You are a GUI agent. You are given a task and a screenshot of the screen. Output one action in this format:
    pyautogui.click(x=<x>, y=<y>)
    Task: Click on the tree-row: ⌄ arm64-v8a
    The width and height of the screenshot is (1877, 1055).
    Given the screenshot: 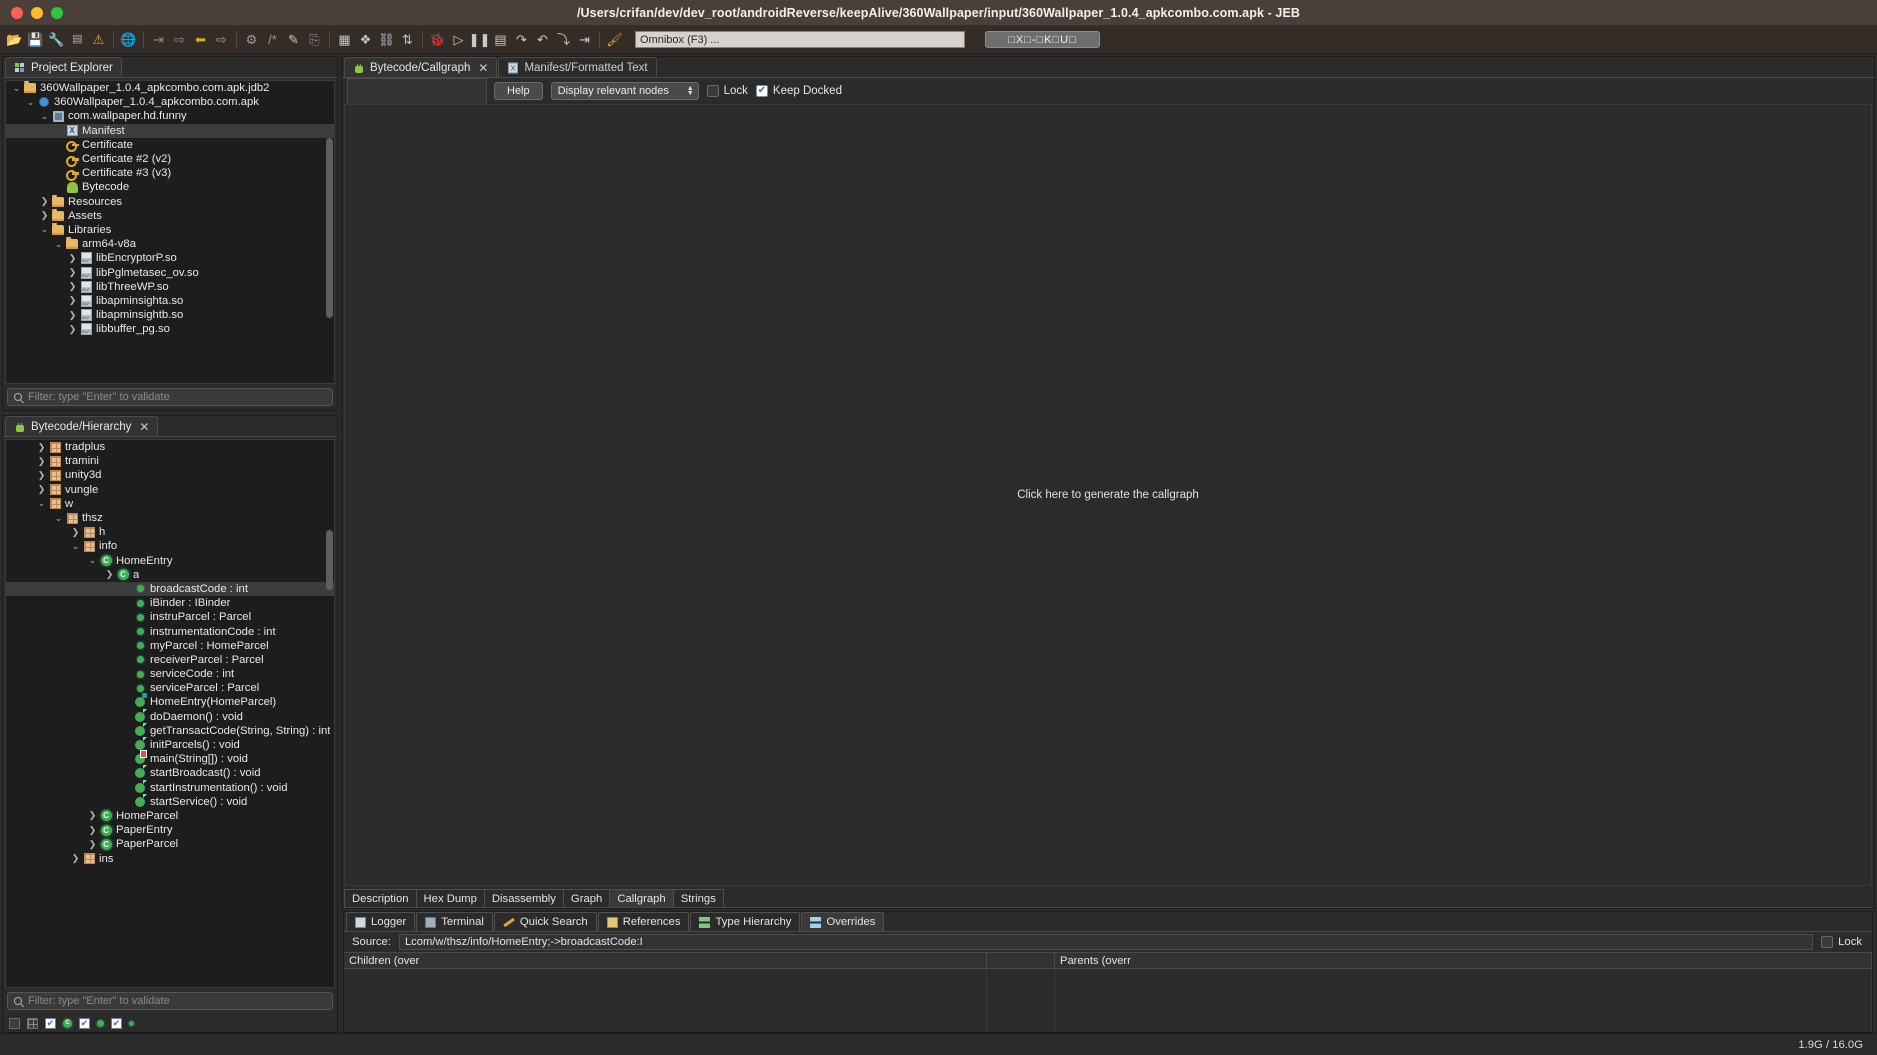 What is the action you would take?
    pyautogui.click(x=170, y=244)
    